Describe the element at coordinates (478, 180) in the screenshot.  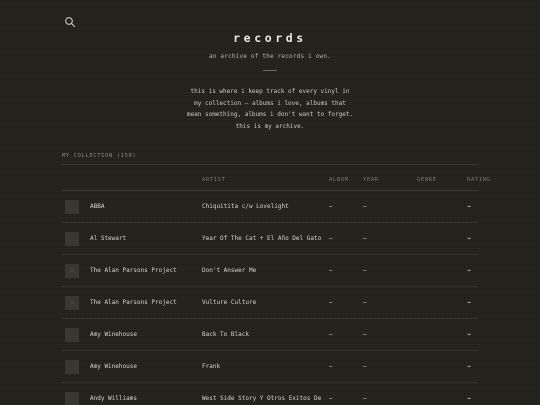
I see `column-header-rating: RATING` at that location.